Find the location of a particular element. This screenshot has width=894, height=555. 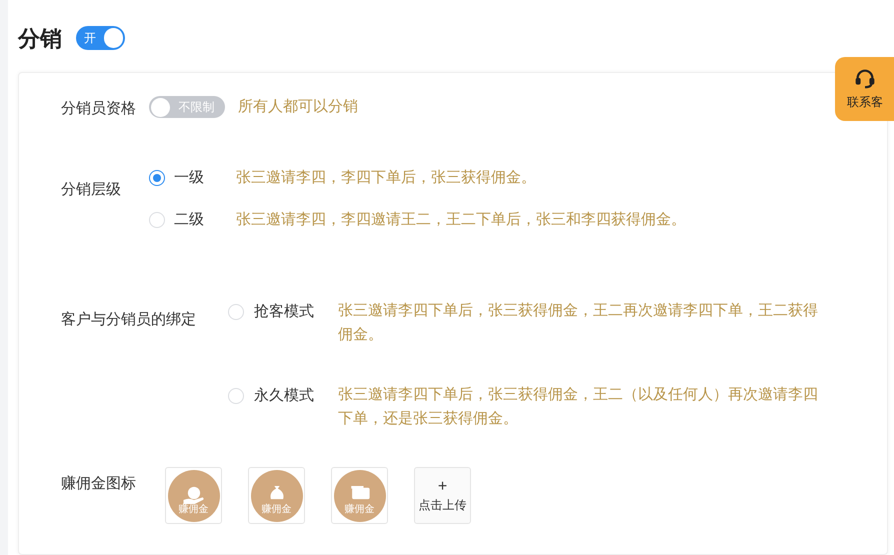

upload-label: 点击上传 is located at coordinates (442, 505).